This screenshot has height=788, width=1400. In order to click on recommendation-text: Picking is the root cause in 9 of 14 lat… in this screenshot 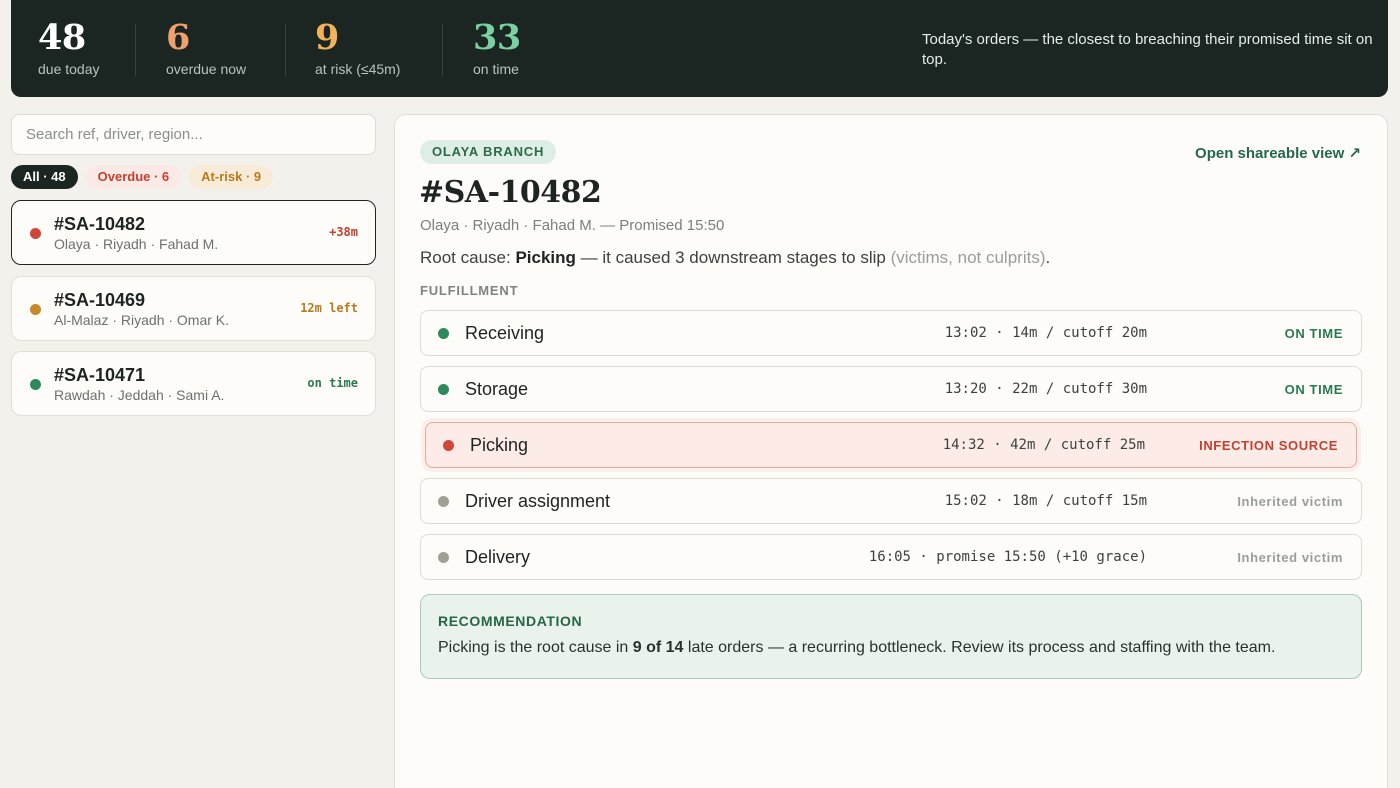, I will do `click(856, 648)`.